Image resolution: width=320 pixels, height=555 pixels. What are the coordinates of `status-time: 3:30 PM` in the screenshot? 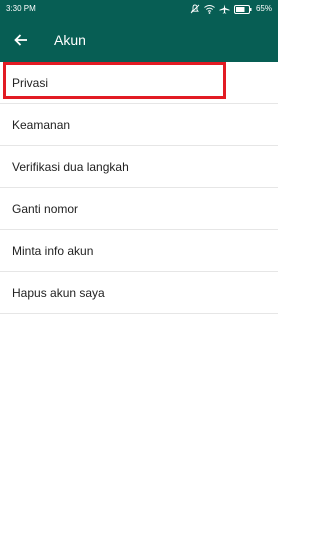 It's located at (21, 8).